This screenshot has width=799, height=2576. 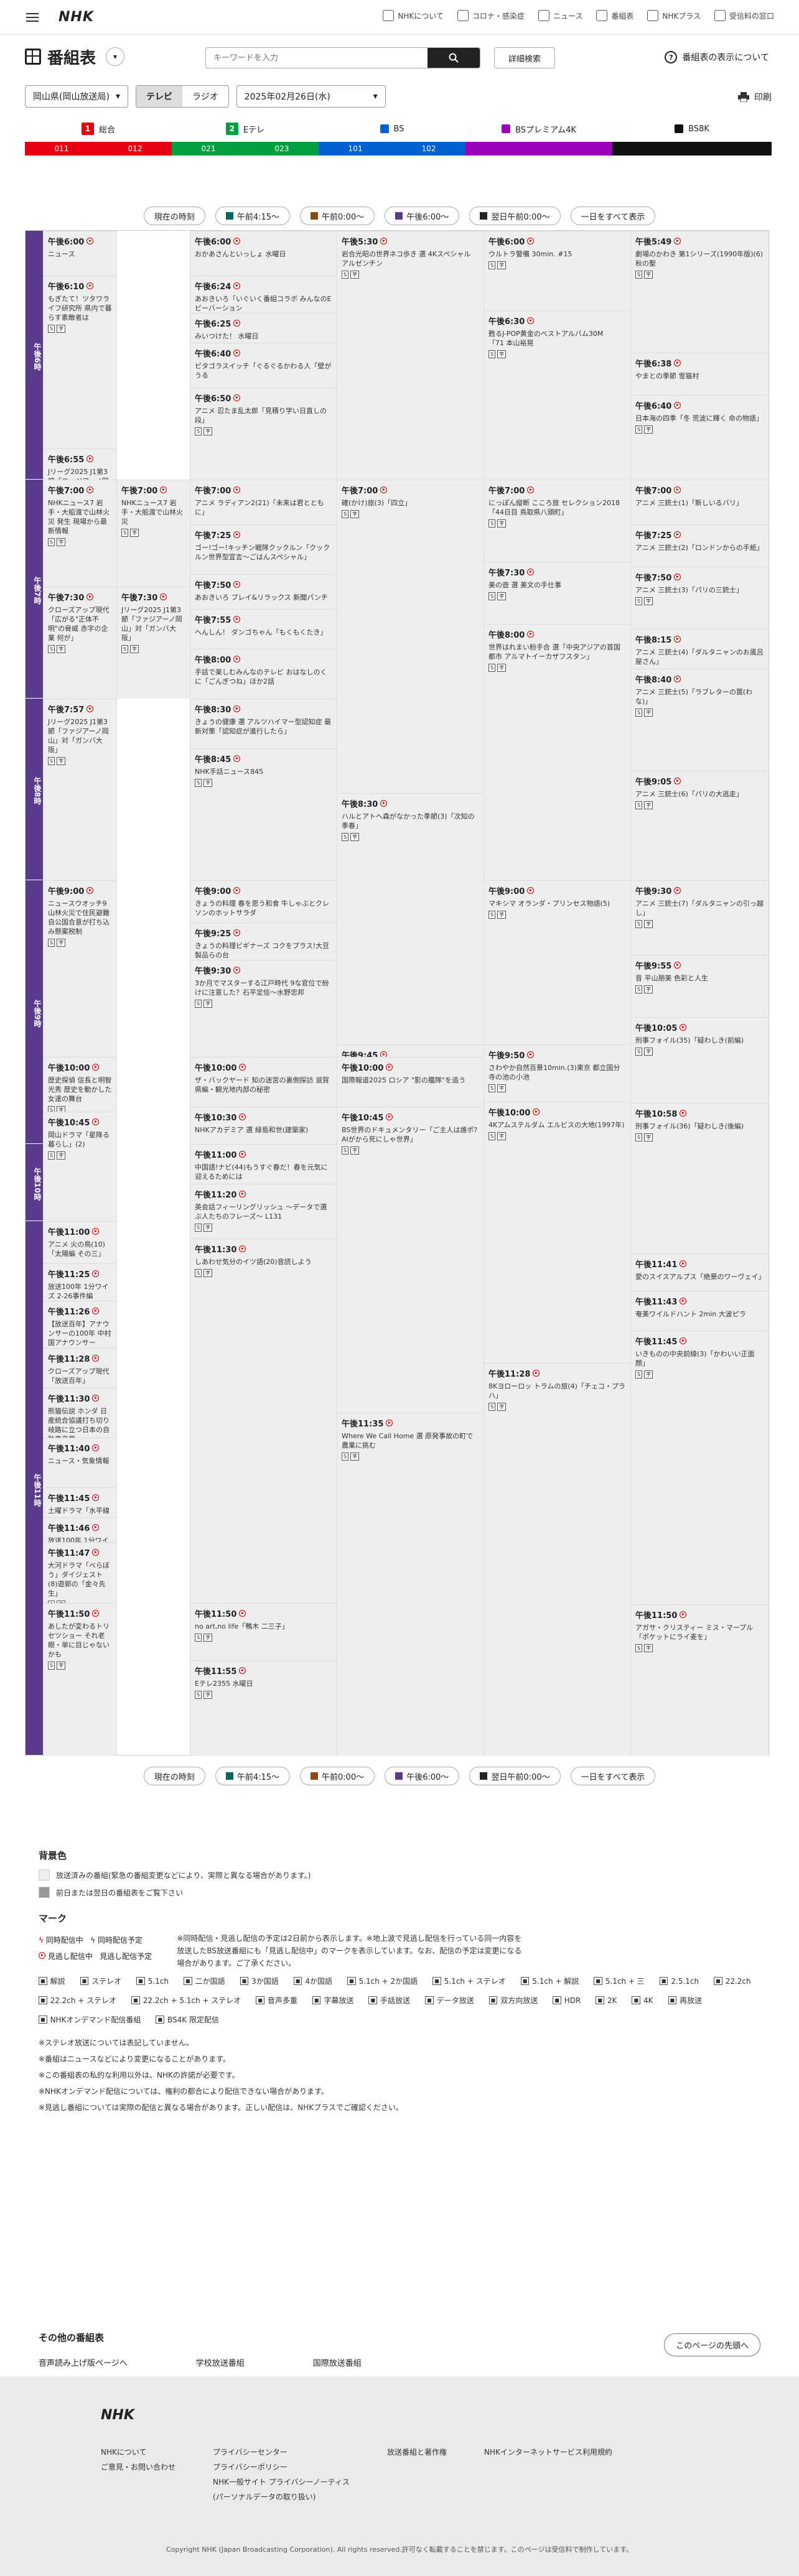 I want to click on footer-link: ご意見・お問い合わせ, so click(x=138, y=2467).